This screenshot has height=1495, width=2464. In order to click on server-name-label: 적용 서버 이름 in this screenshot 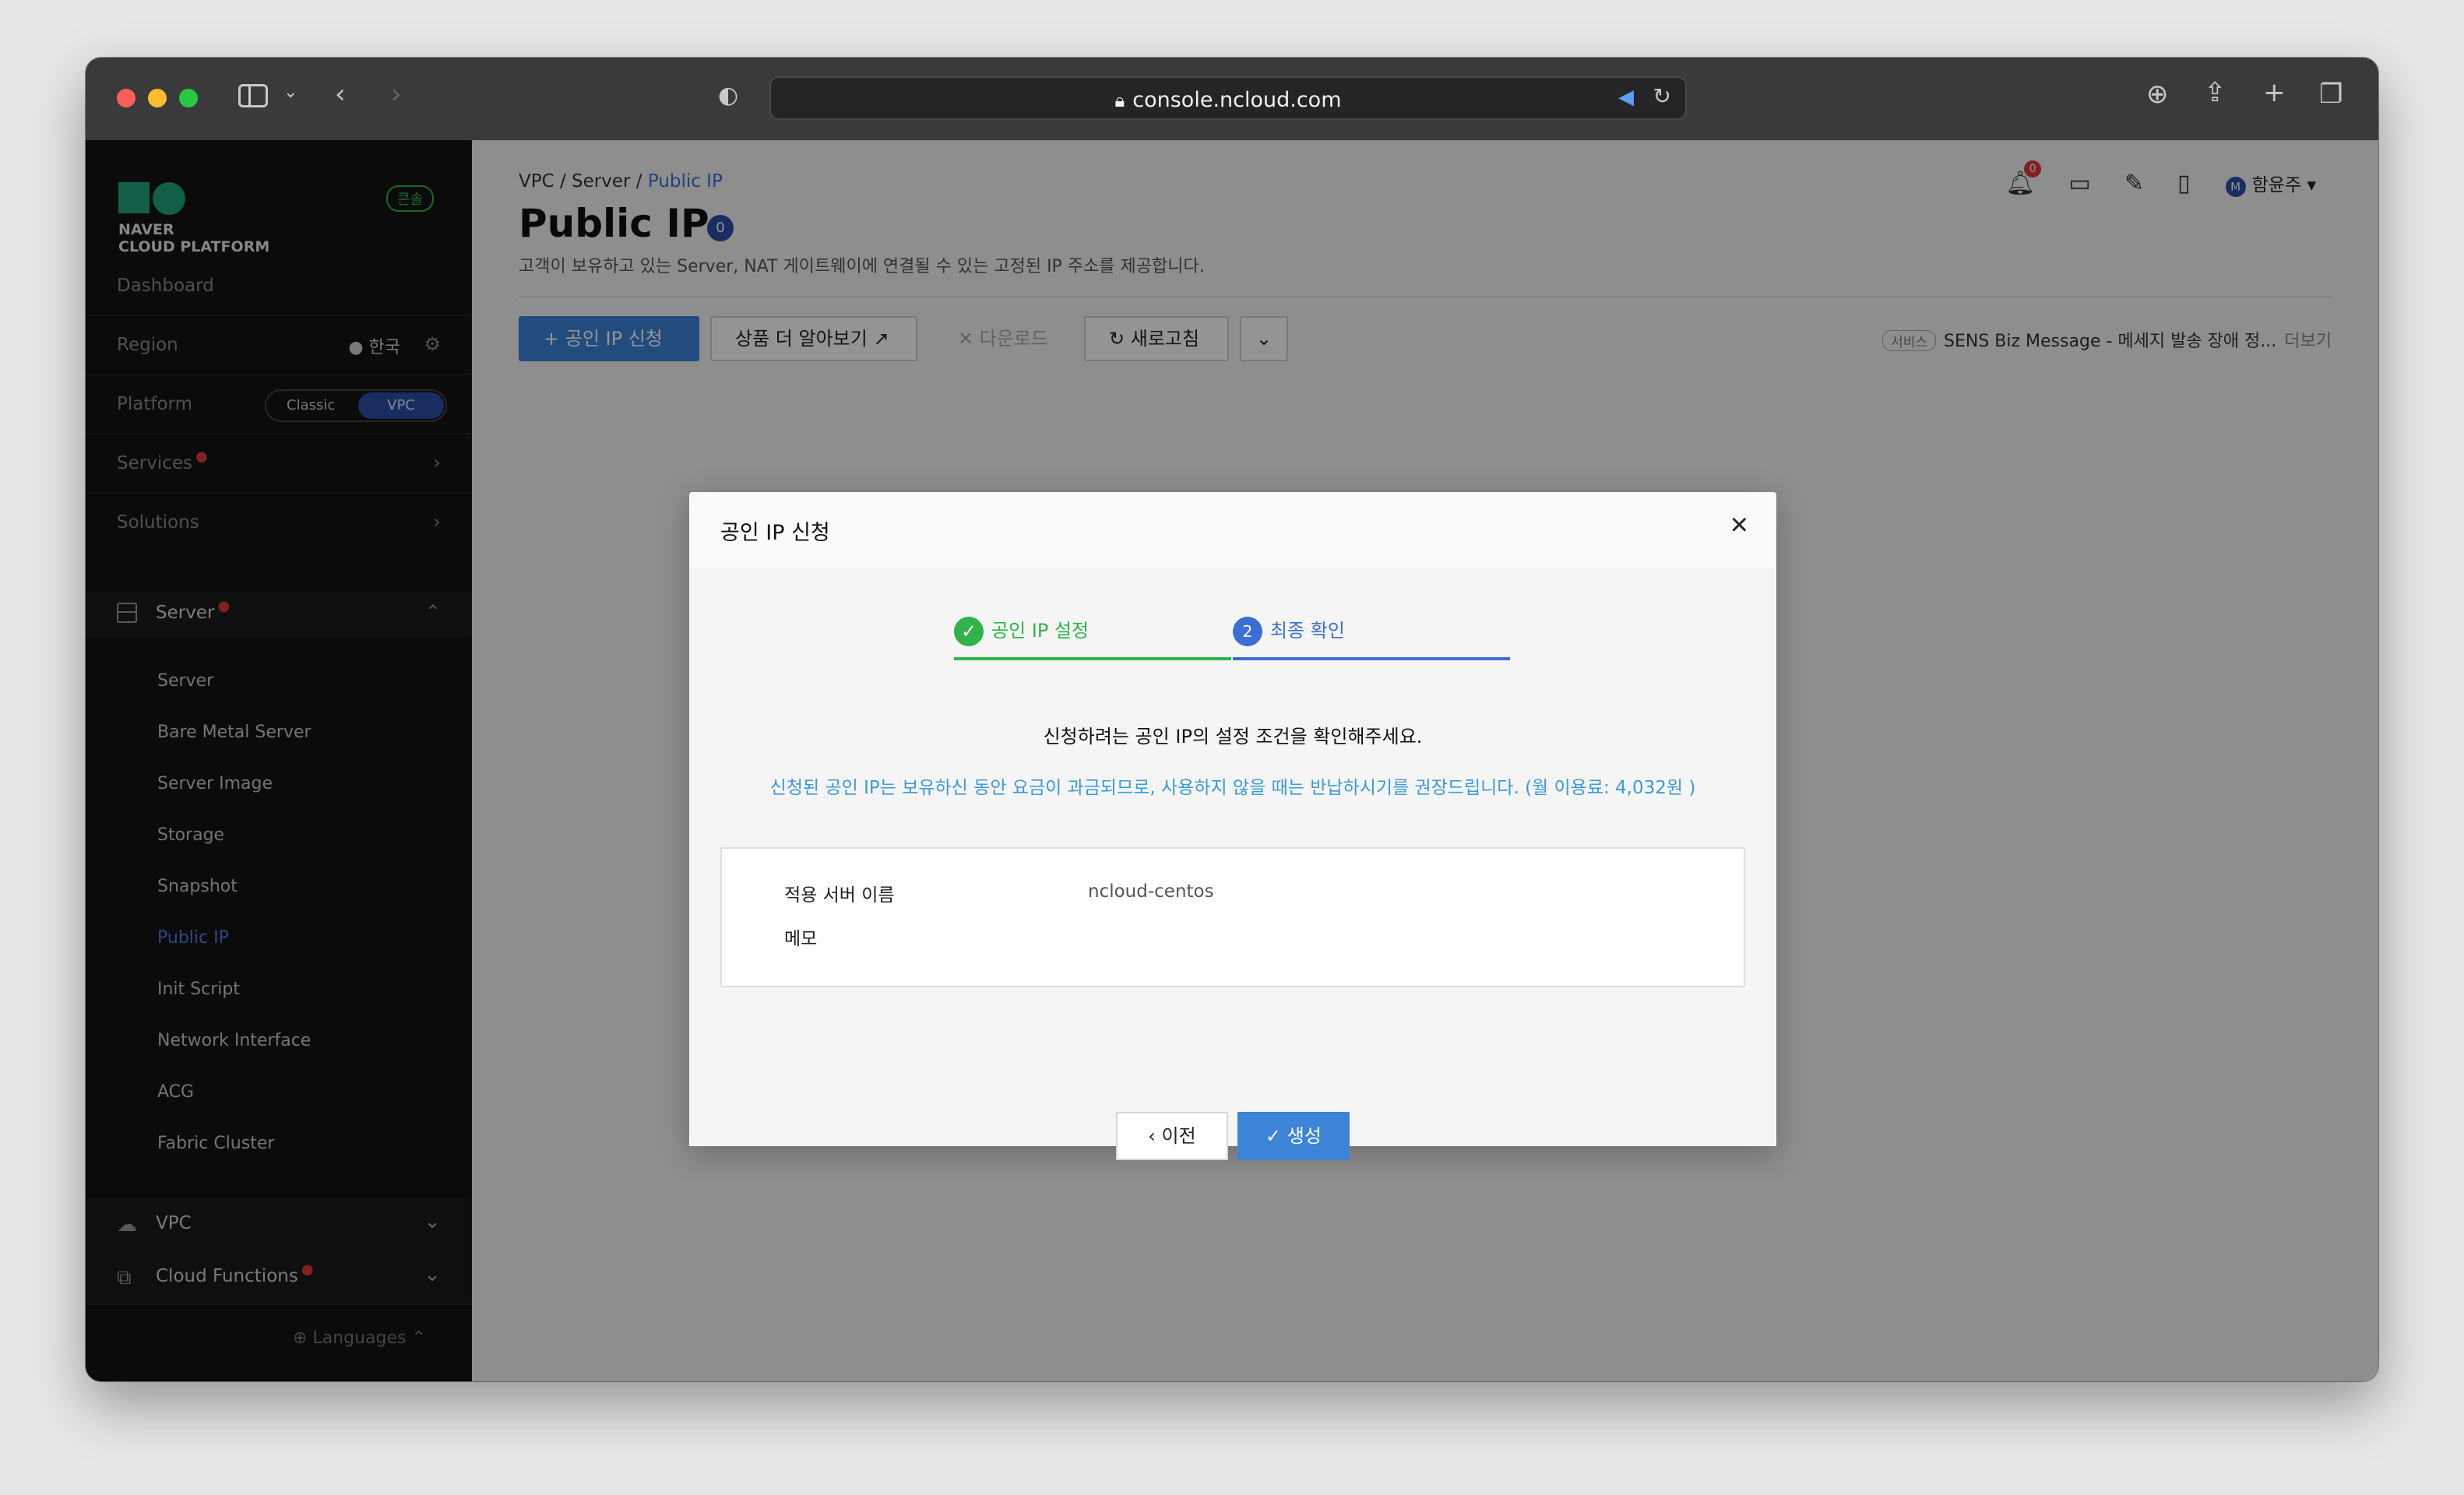, I will do `click(839, 895)`.